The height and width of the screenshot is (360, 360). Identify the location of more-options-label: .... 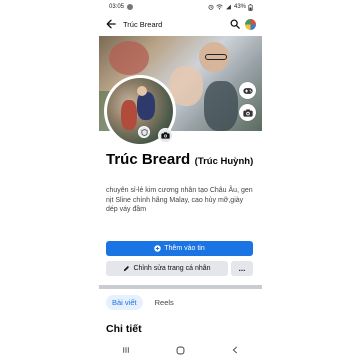
(242, 268).